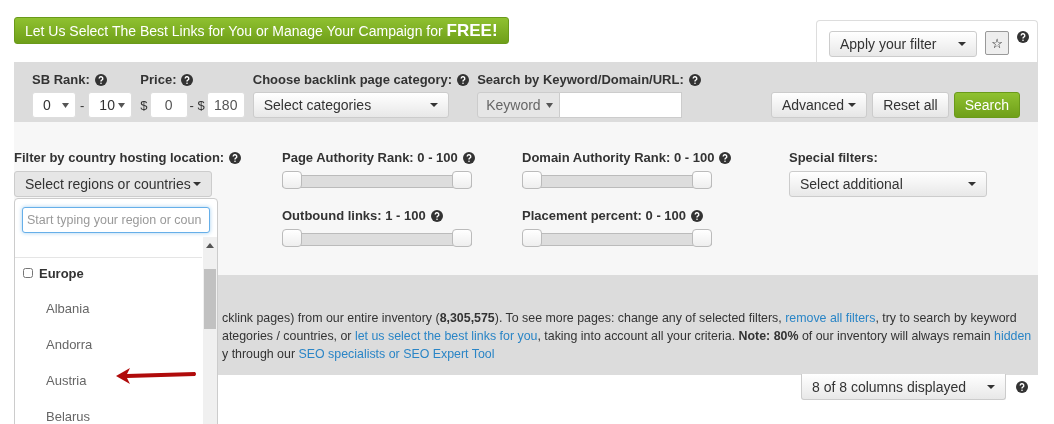 This screenshot has height=424, width=1054. What do you see at coordinates (113, 184) in the screenshot?
I see `country-select: Select regions or countries` at bounding box center [113, 184].